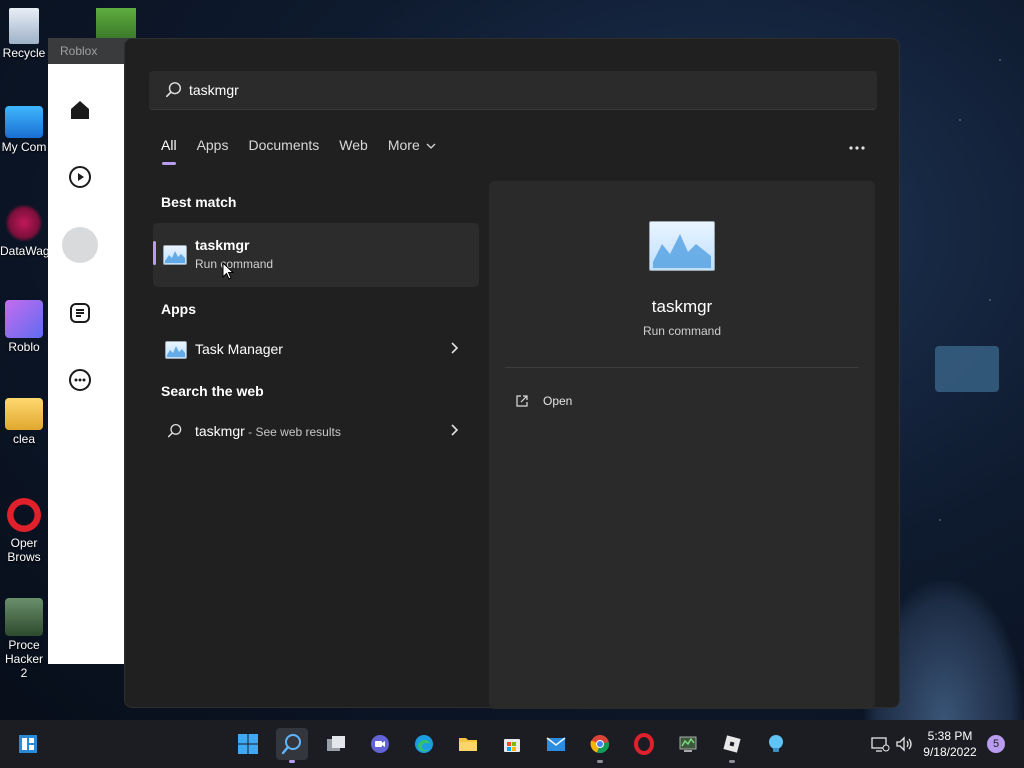  Describe the element at coordinates (24, 319) in the screenshot. I see `roblox-app-icon` at that location.